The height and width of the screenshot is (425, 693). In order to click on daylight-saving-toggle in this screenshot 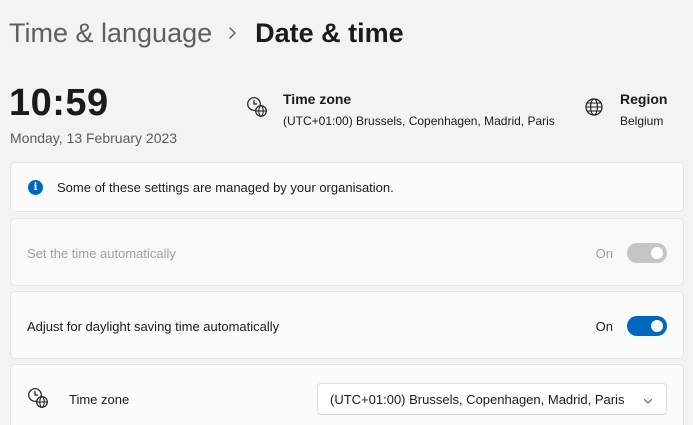, I will do `click(647, 326)`.